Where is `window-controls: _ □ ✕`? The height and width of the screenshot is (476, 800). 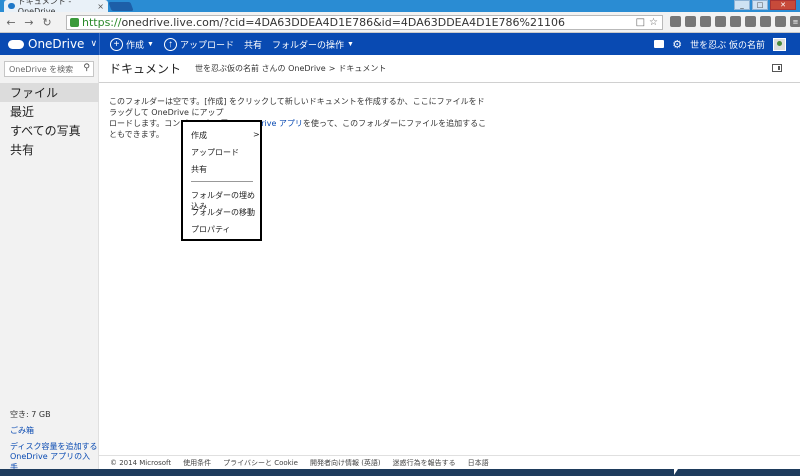 window-controls: _ □ ✕ is located at coordinates (765, 5).